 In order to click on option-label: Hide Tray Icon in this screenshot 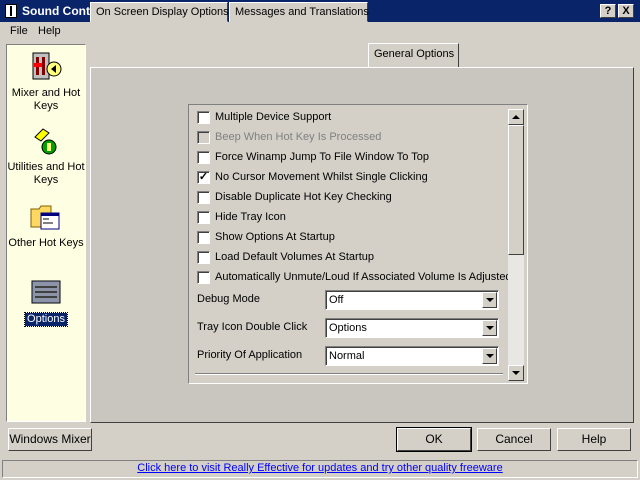, I will do `click(250, 217)`.